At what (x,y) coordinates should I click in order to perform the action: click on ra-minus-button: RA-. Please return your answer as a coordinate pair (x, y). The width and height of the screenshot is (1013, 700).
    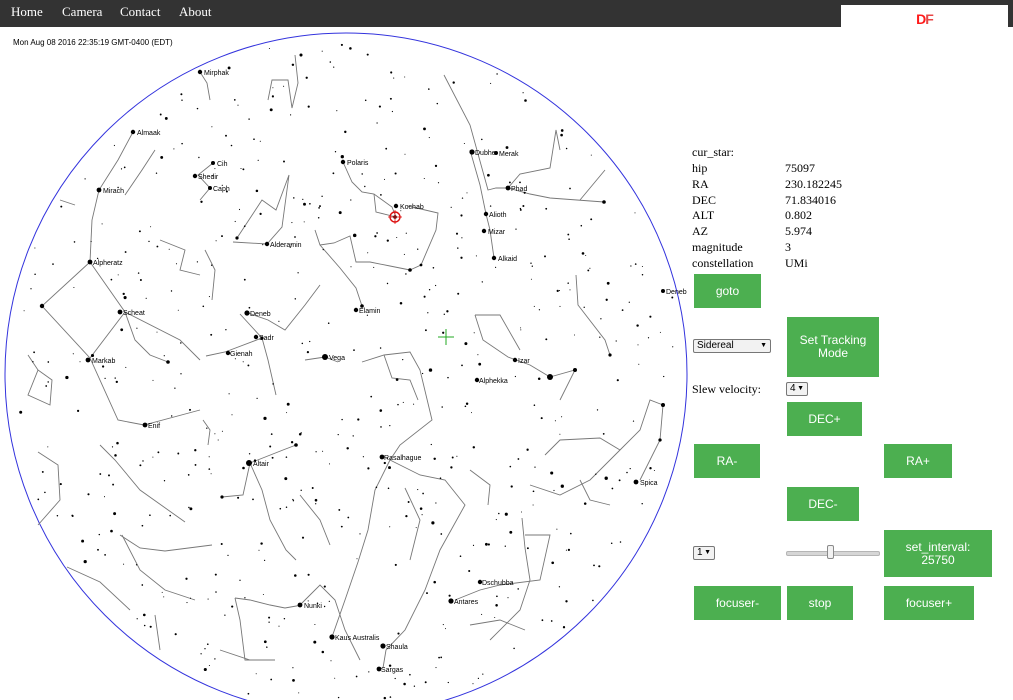
    Looking at the image, I should click on (727, 461).